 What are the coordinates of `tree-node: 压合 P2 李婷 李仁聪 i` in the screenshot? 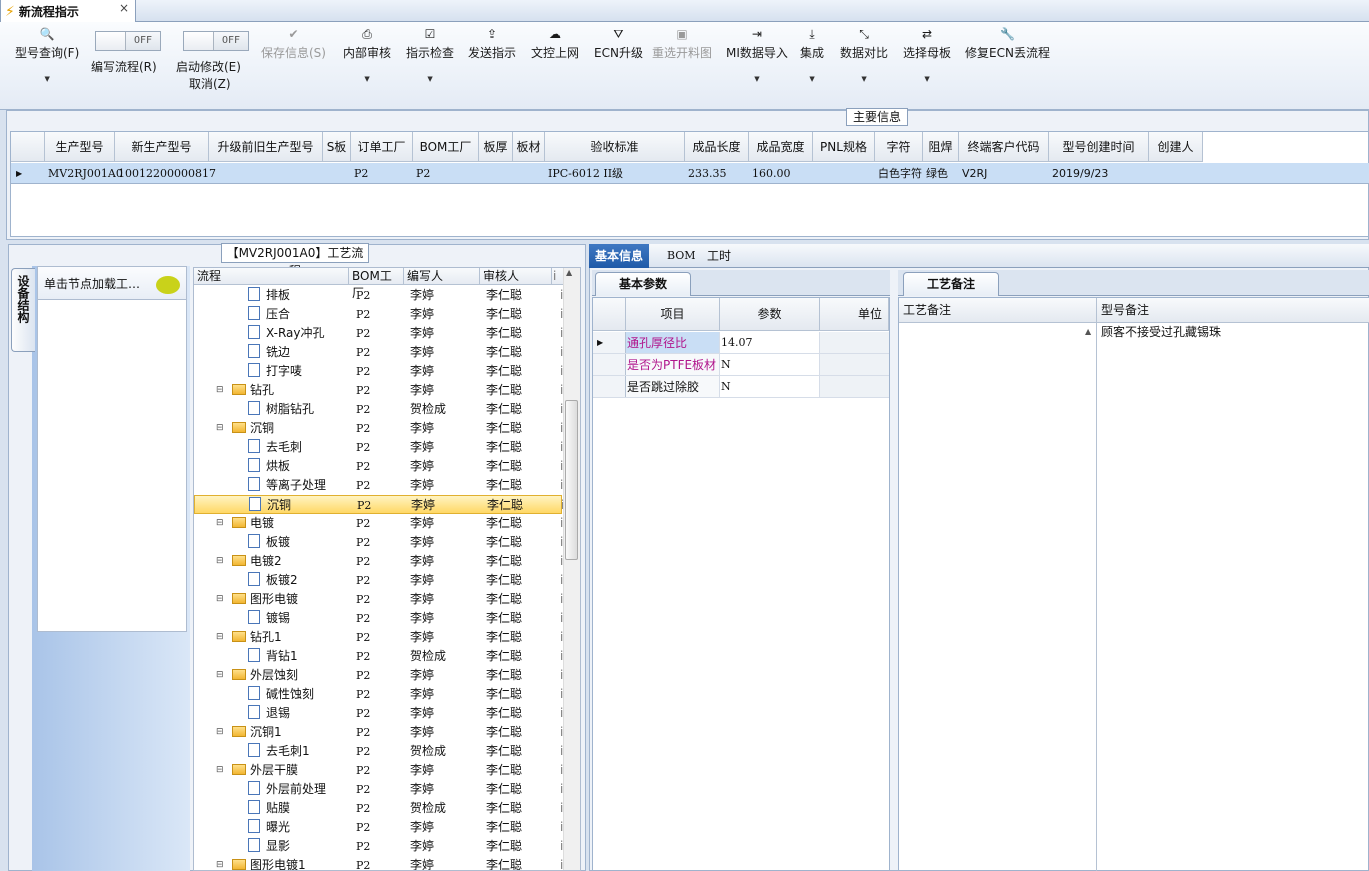 It's located at (378, 314).